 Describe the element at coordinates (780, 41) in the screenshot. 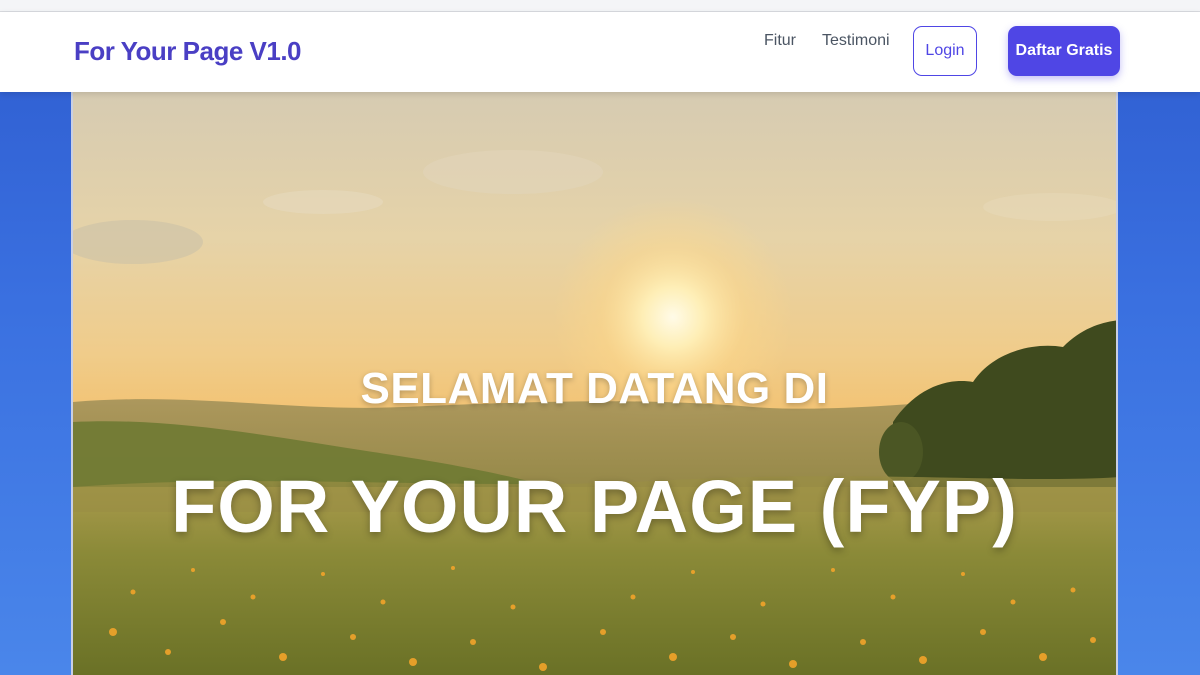

I see `nav-link-fitur: Fitur` at that location.